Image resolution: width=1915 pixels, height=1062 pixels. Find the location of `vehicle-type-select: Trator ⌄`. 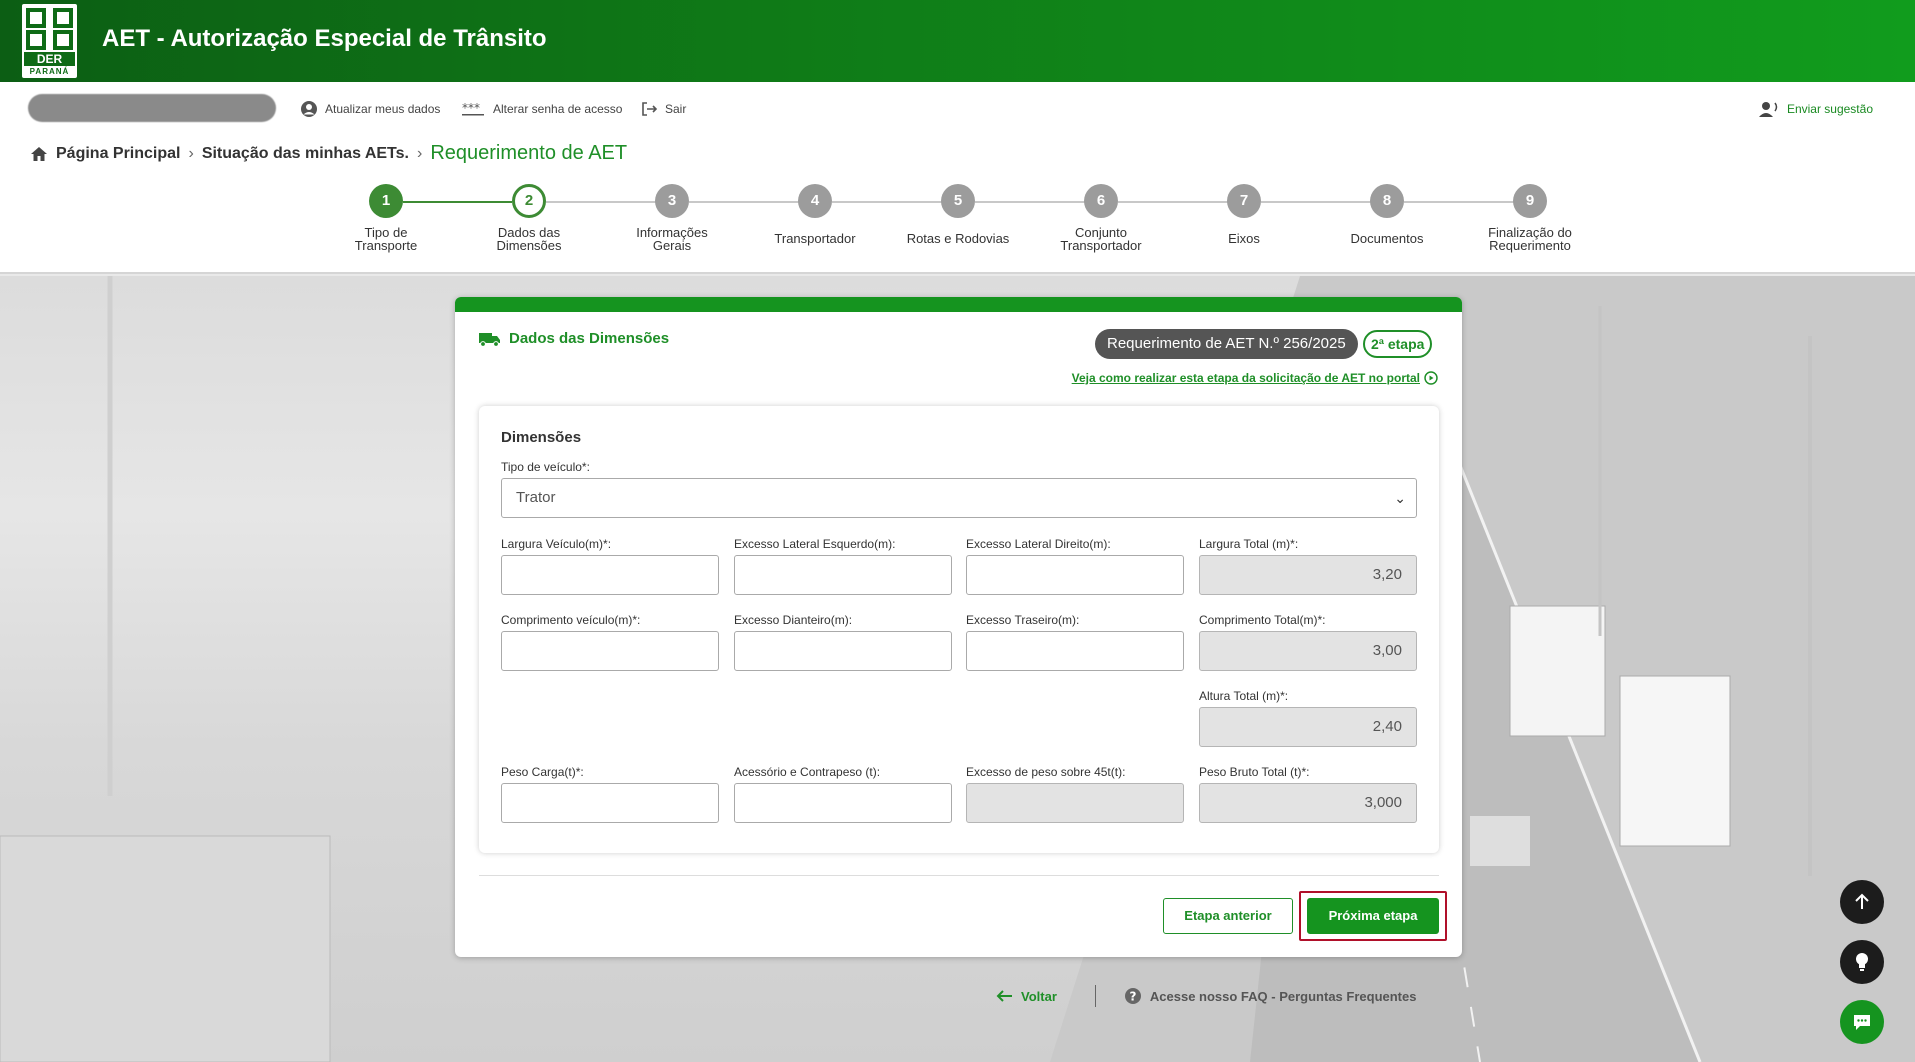

vehicle-type-select: Trator ⌄ is located at coordinates (959, 498).